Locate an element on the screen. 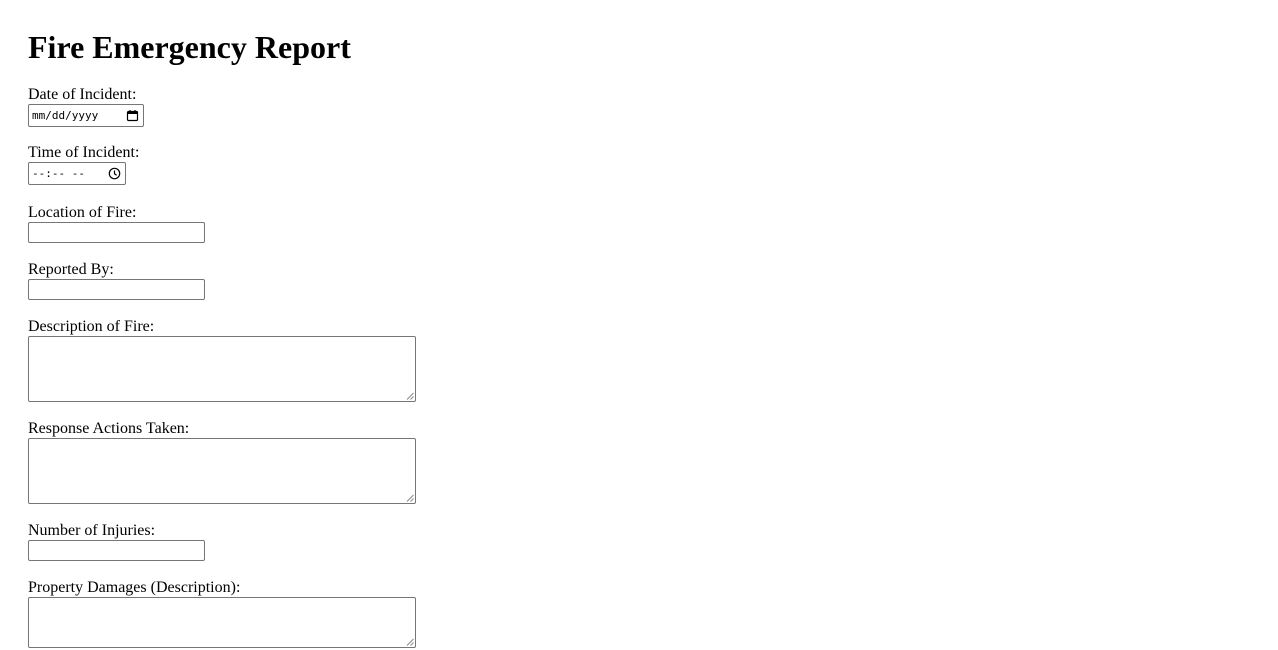 Image resolution: width=1278 pixels, height=650 pixels. response-label: Response Actions Taken: is located at coordinates (109, 428).